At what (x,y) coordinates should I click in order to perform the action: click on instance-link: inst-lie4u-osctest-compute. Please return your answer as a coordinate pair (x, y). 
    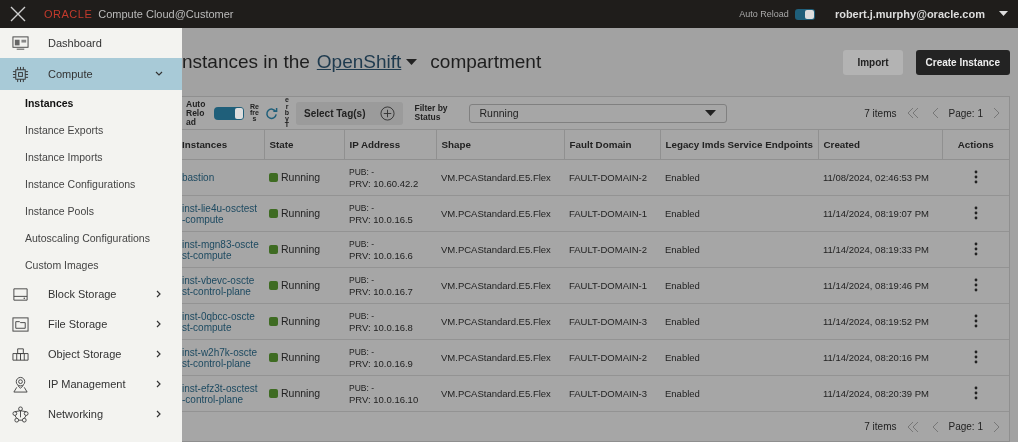
    Looking at the image, I should click on (220, 213).